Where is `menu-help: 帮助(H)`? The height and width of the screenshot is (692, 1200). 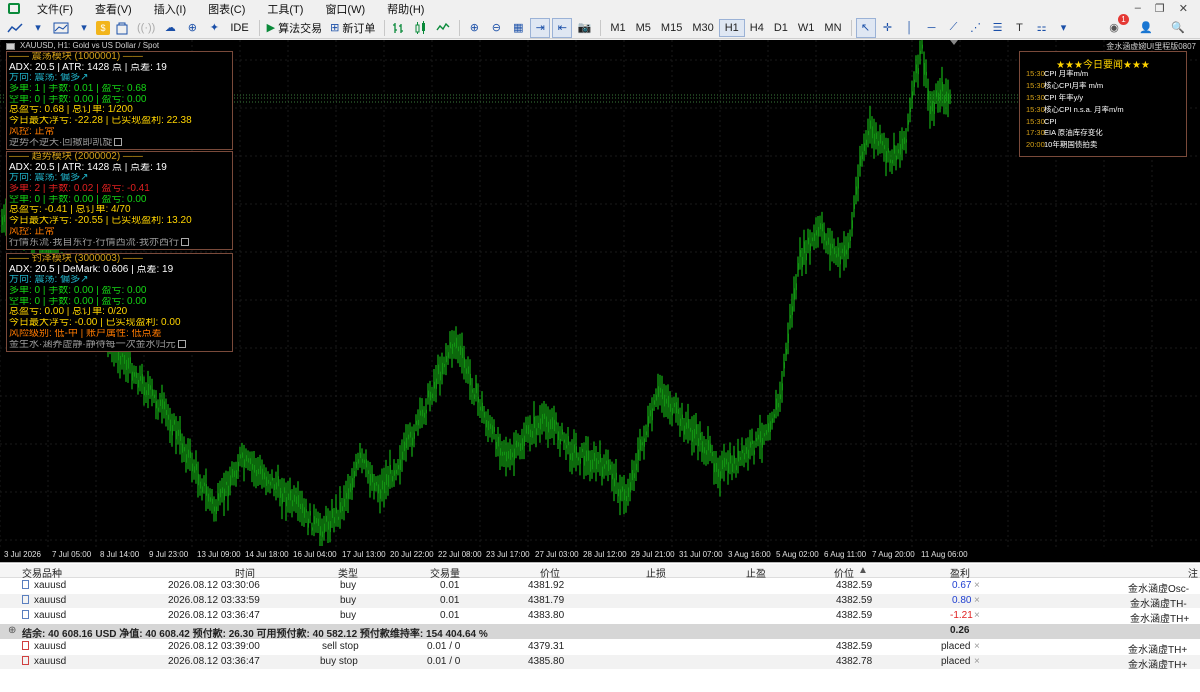 menu-help: 帮助(H) is located at coordinates (405, 9).